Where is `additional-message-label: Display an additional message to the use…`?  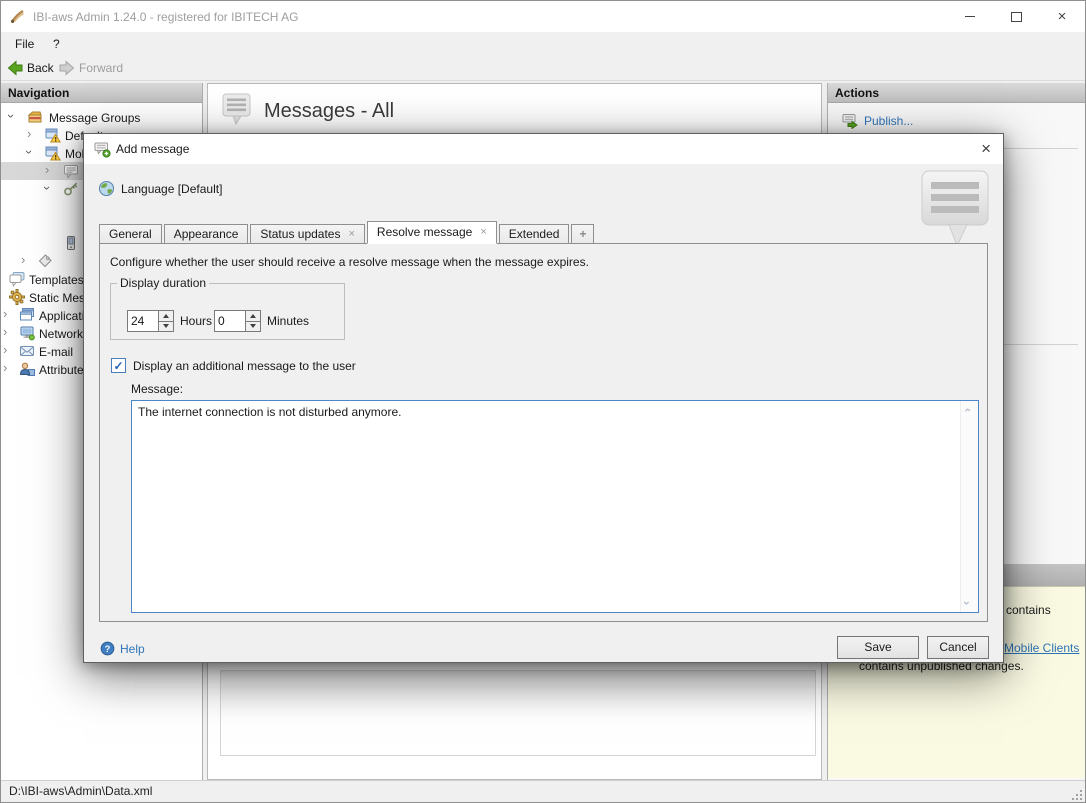 additional-message-label: Display an additional message to the use… is located at coordinates (244, 365).